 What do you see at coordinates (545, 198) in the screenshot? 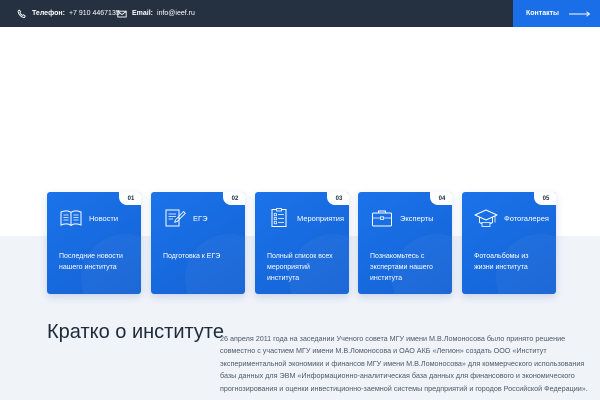
I see `card-number: 05` at bounding box center [545, 198].